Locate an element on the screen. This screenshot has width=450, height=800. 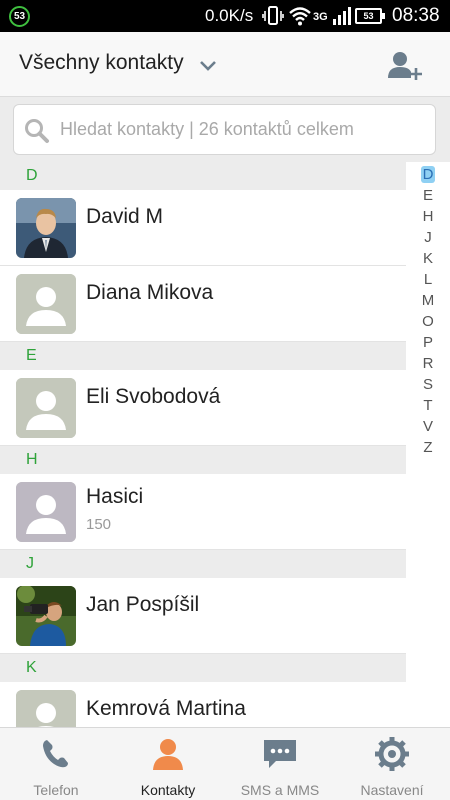
wifi-icon is located at coordinates (300, 18).